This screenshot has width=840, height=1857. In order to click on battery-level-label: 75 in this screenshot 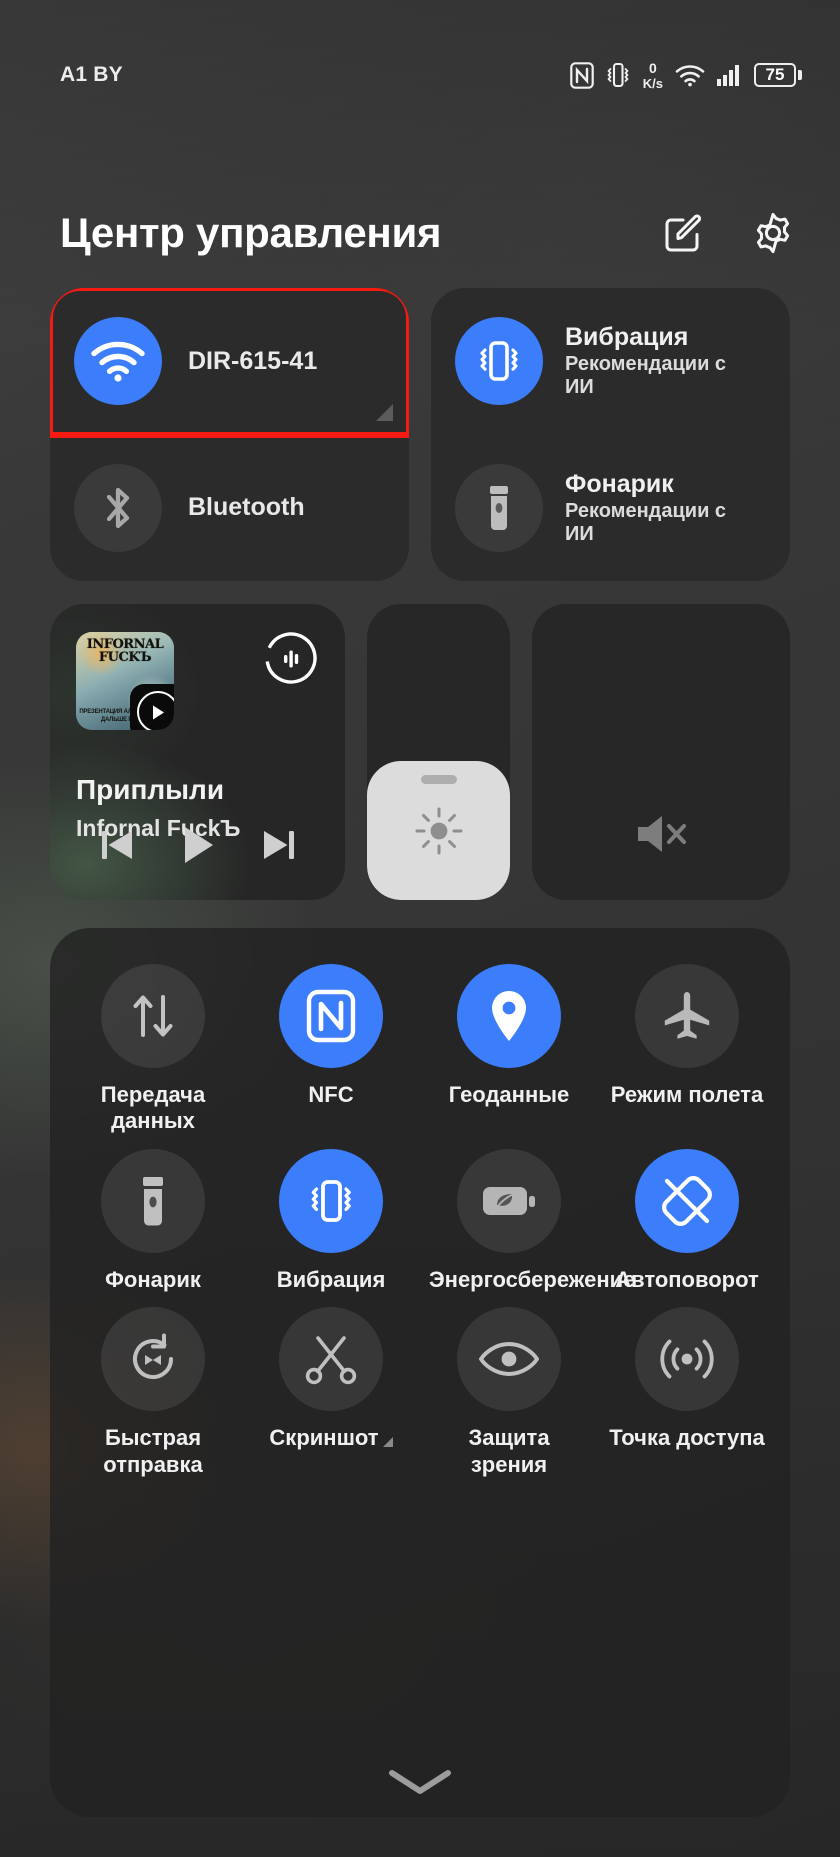, I will do `click(775, 75)`.